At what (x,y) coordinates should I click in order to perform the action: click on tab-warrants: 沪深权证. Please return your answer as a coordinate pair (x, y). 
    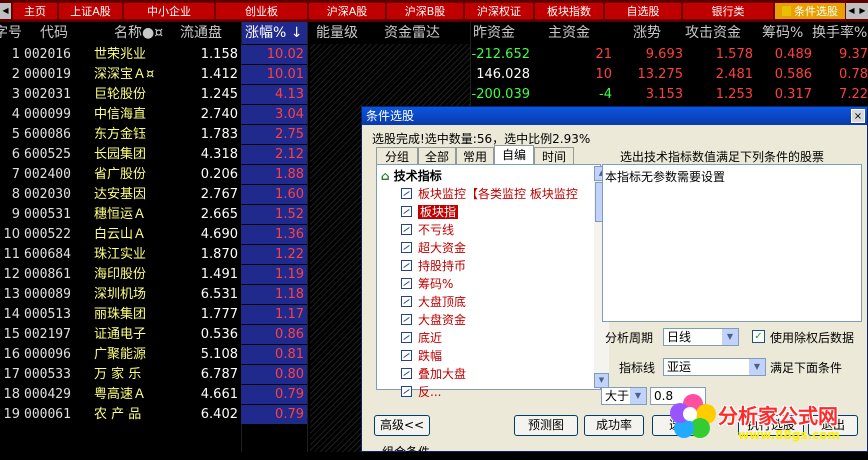
    Looking at the image, I should click on (499, 11).